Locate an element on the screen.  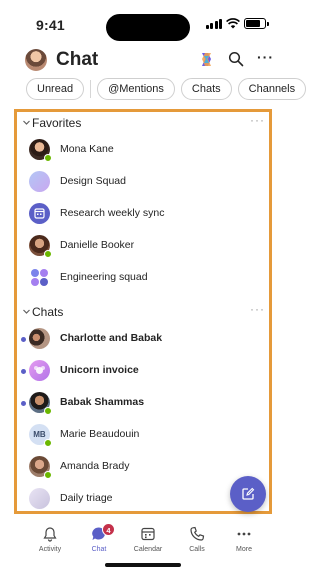
list-item-label: Mona Kane is located at coordinates (87, 149).